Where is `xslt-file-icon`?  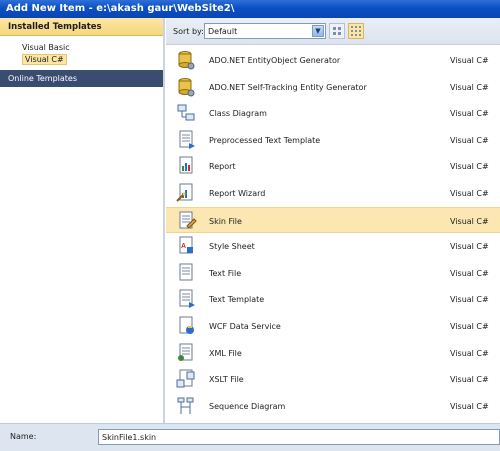 xslt-file-icon is located at coordinates (186, 379).